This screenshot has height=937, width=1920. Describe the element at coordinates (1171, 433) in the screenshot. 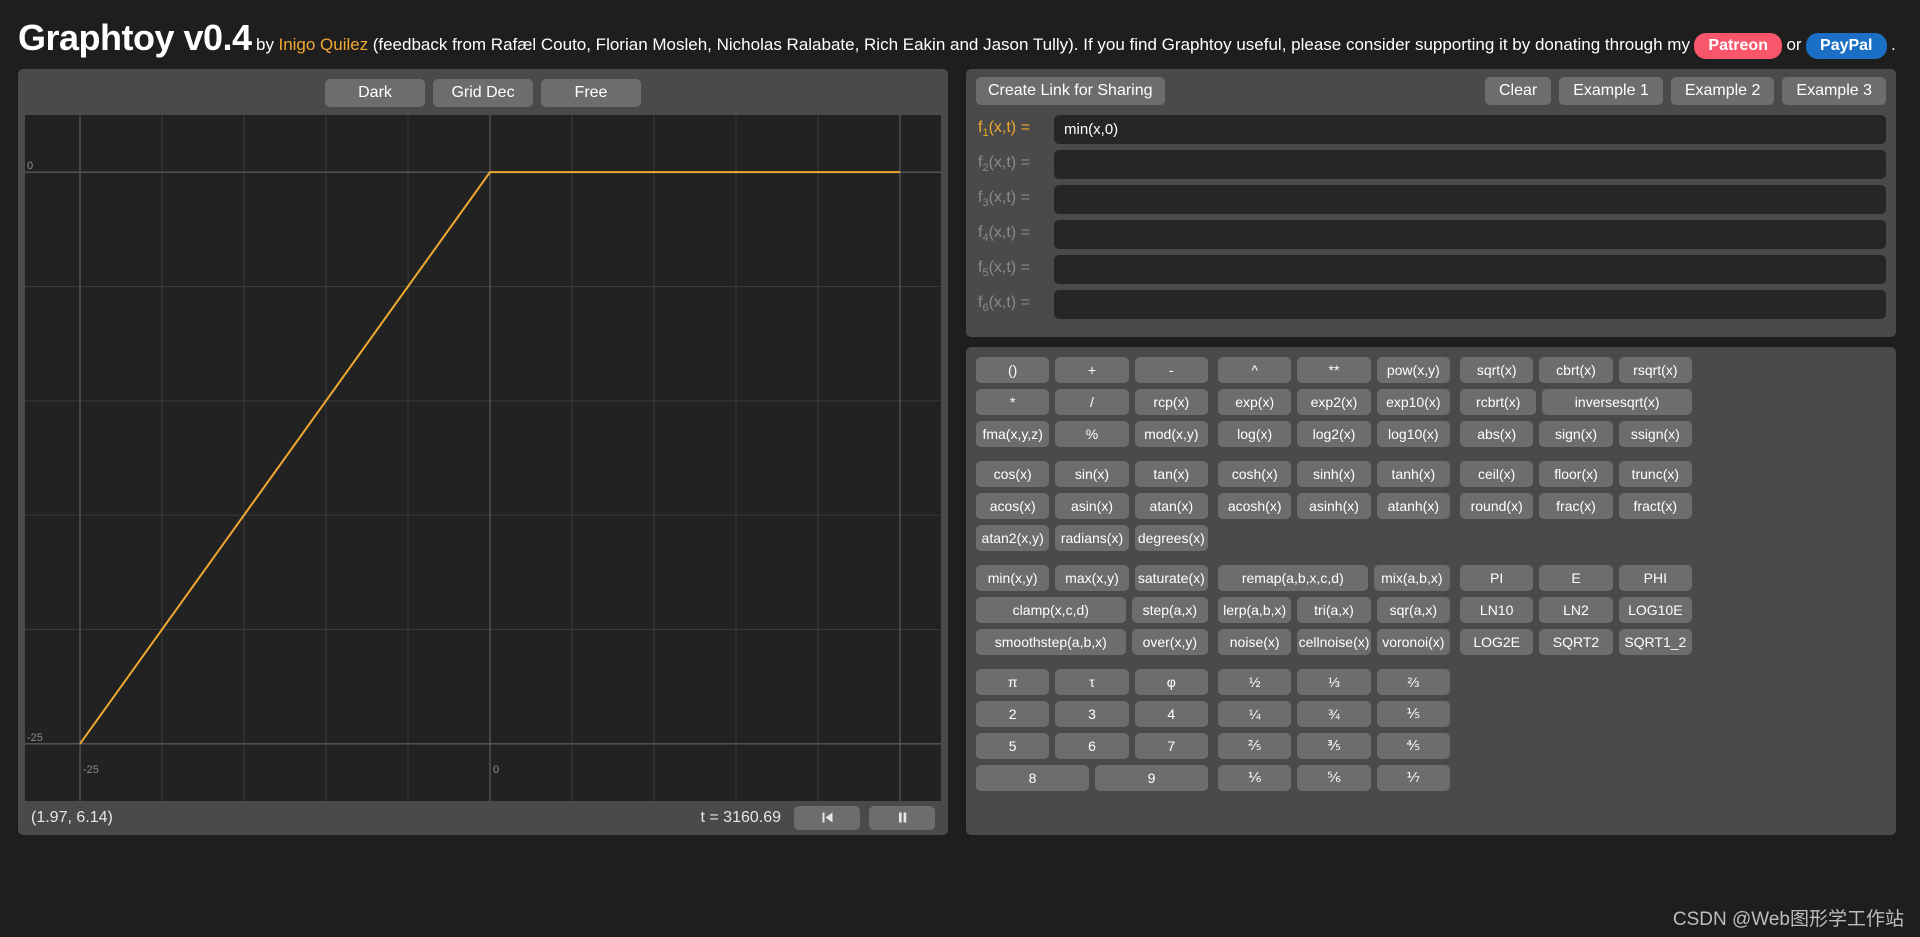

I see `keypad-button: mod(x,y)` at that location.